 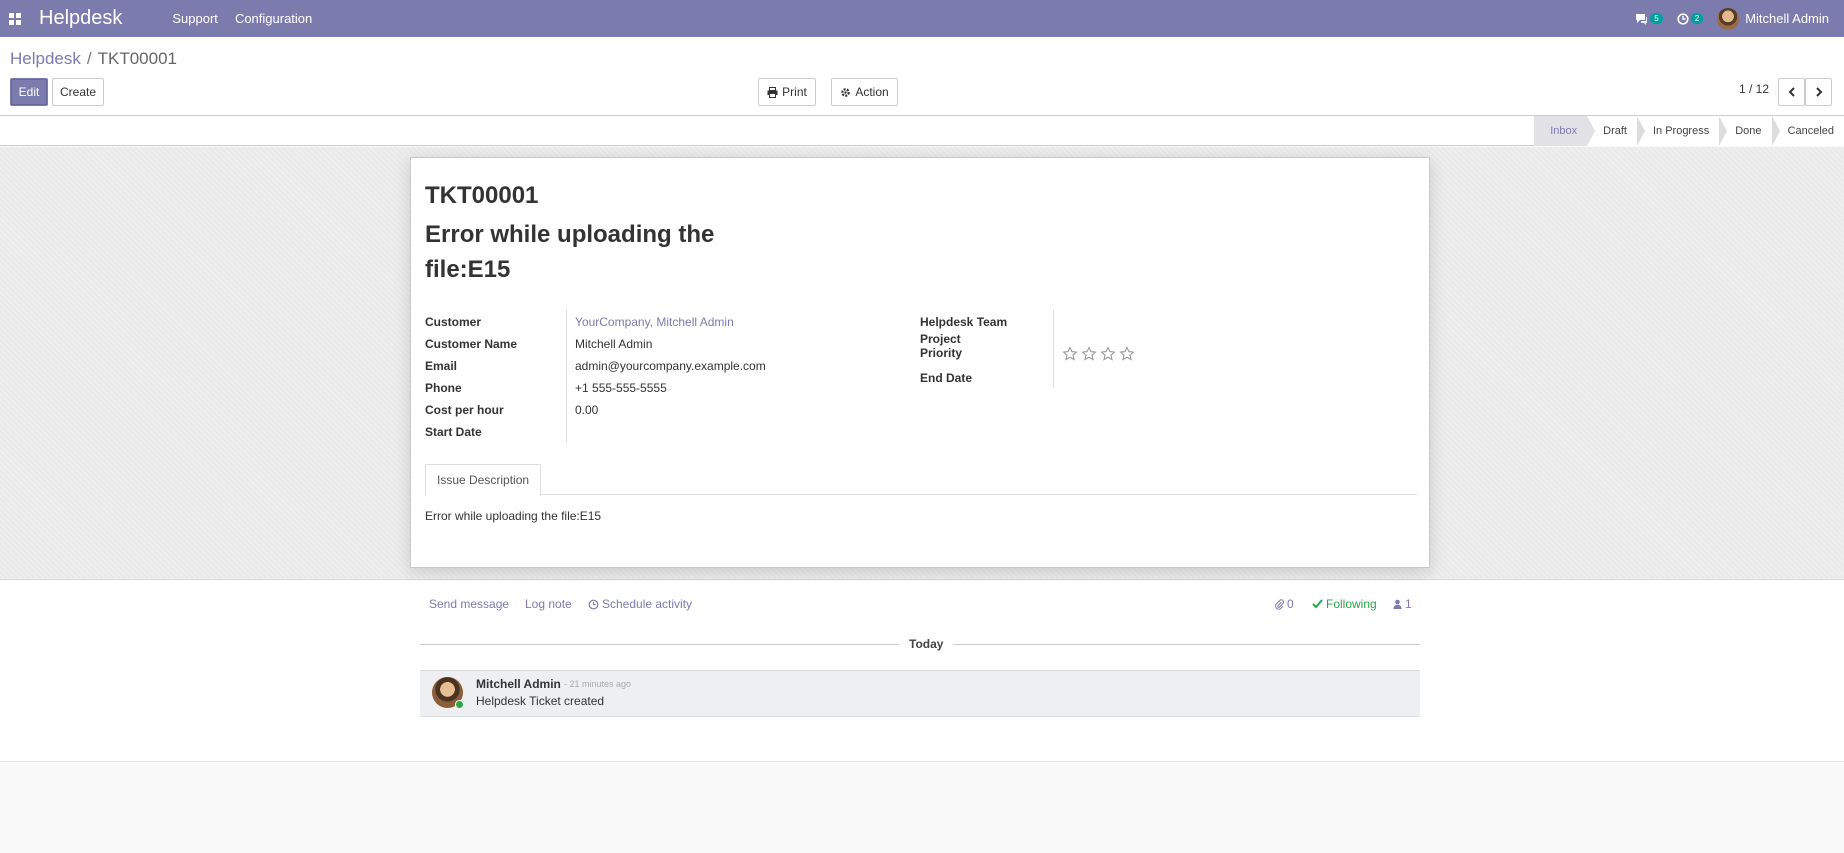 What do you see at coordinates (609, 343) in the screenshot?
I see `customer-name-value: Mitchell Admin` at bounding box center [609, 343].